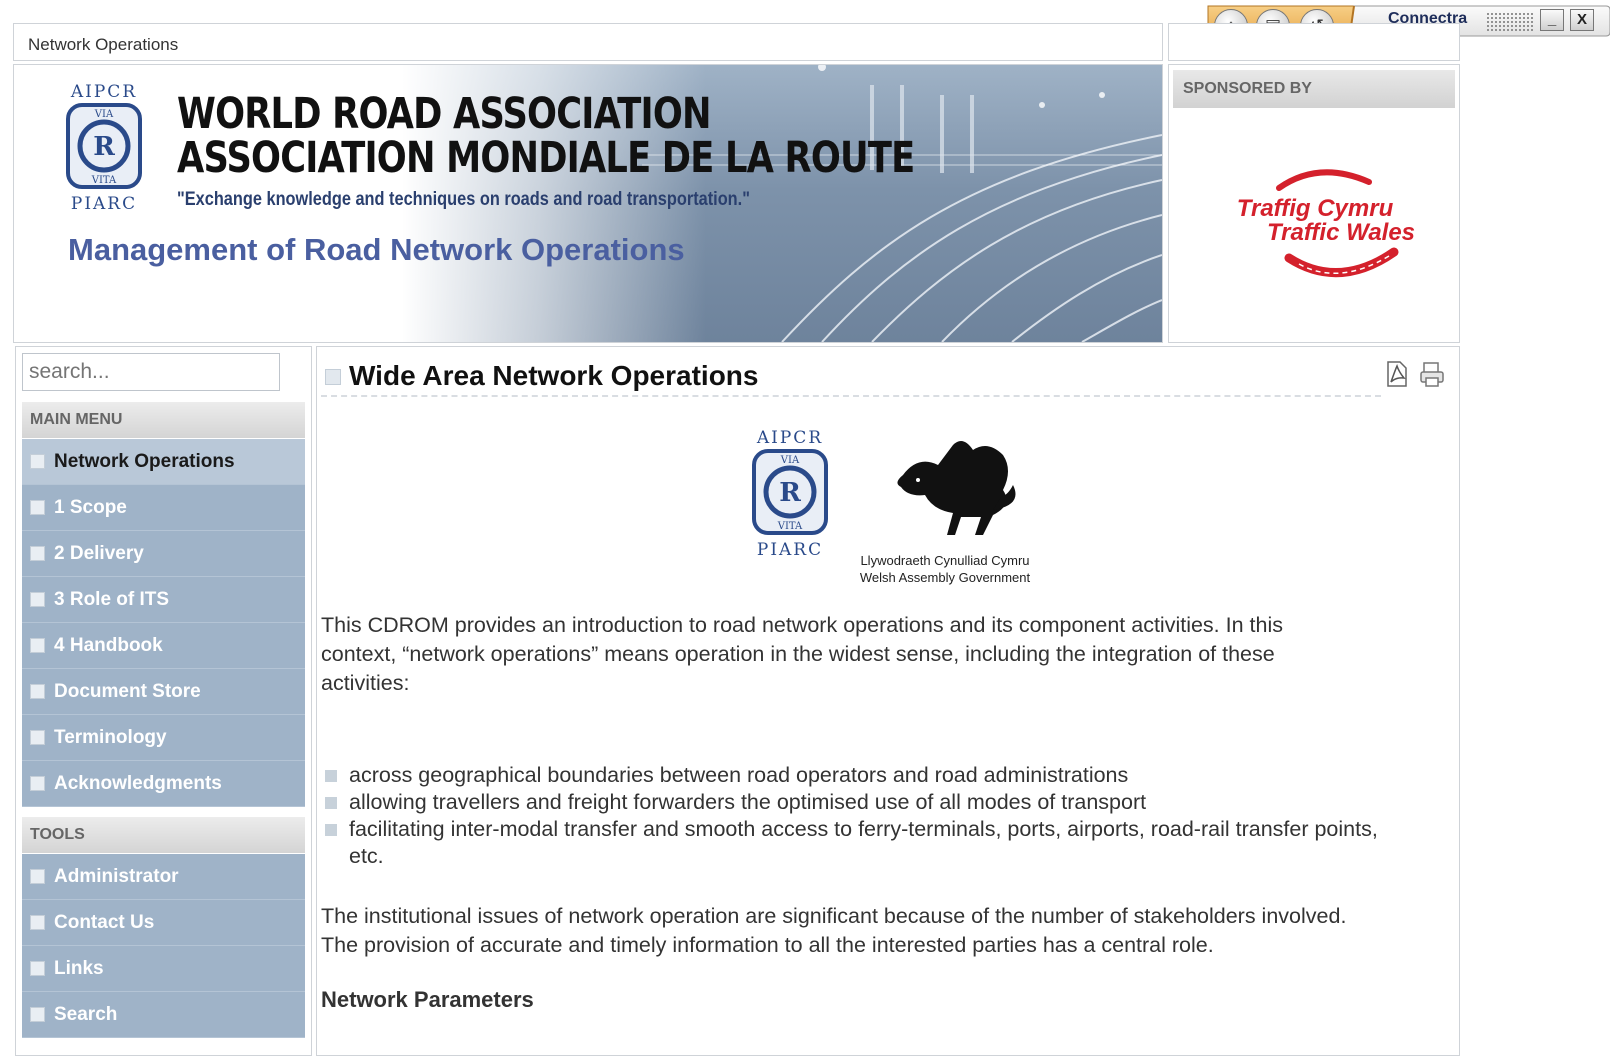 Image resolution: width=1620 pixels, height=1056 pixels. What do you see at coordinates (163, 923) in the screenshot?
I see `menu-item-contact-us: Contact Us` at bounding box center [163, 923].